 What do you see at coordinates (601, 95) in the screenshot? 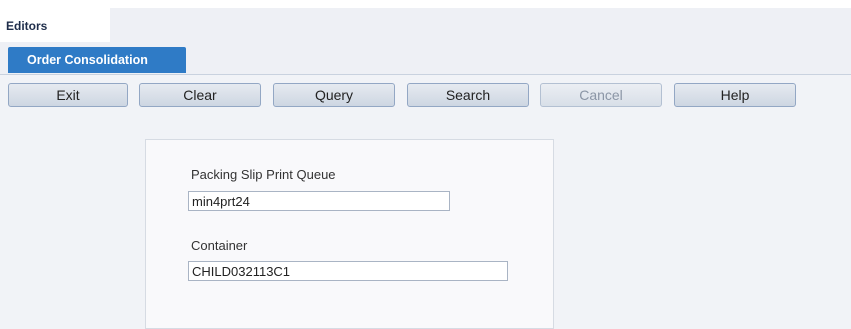
I see `cancel-button: Cancel` at bounding box center [601, 95].